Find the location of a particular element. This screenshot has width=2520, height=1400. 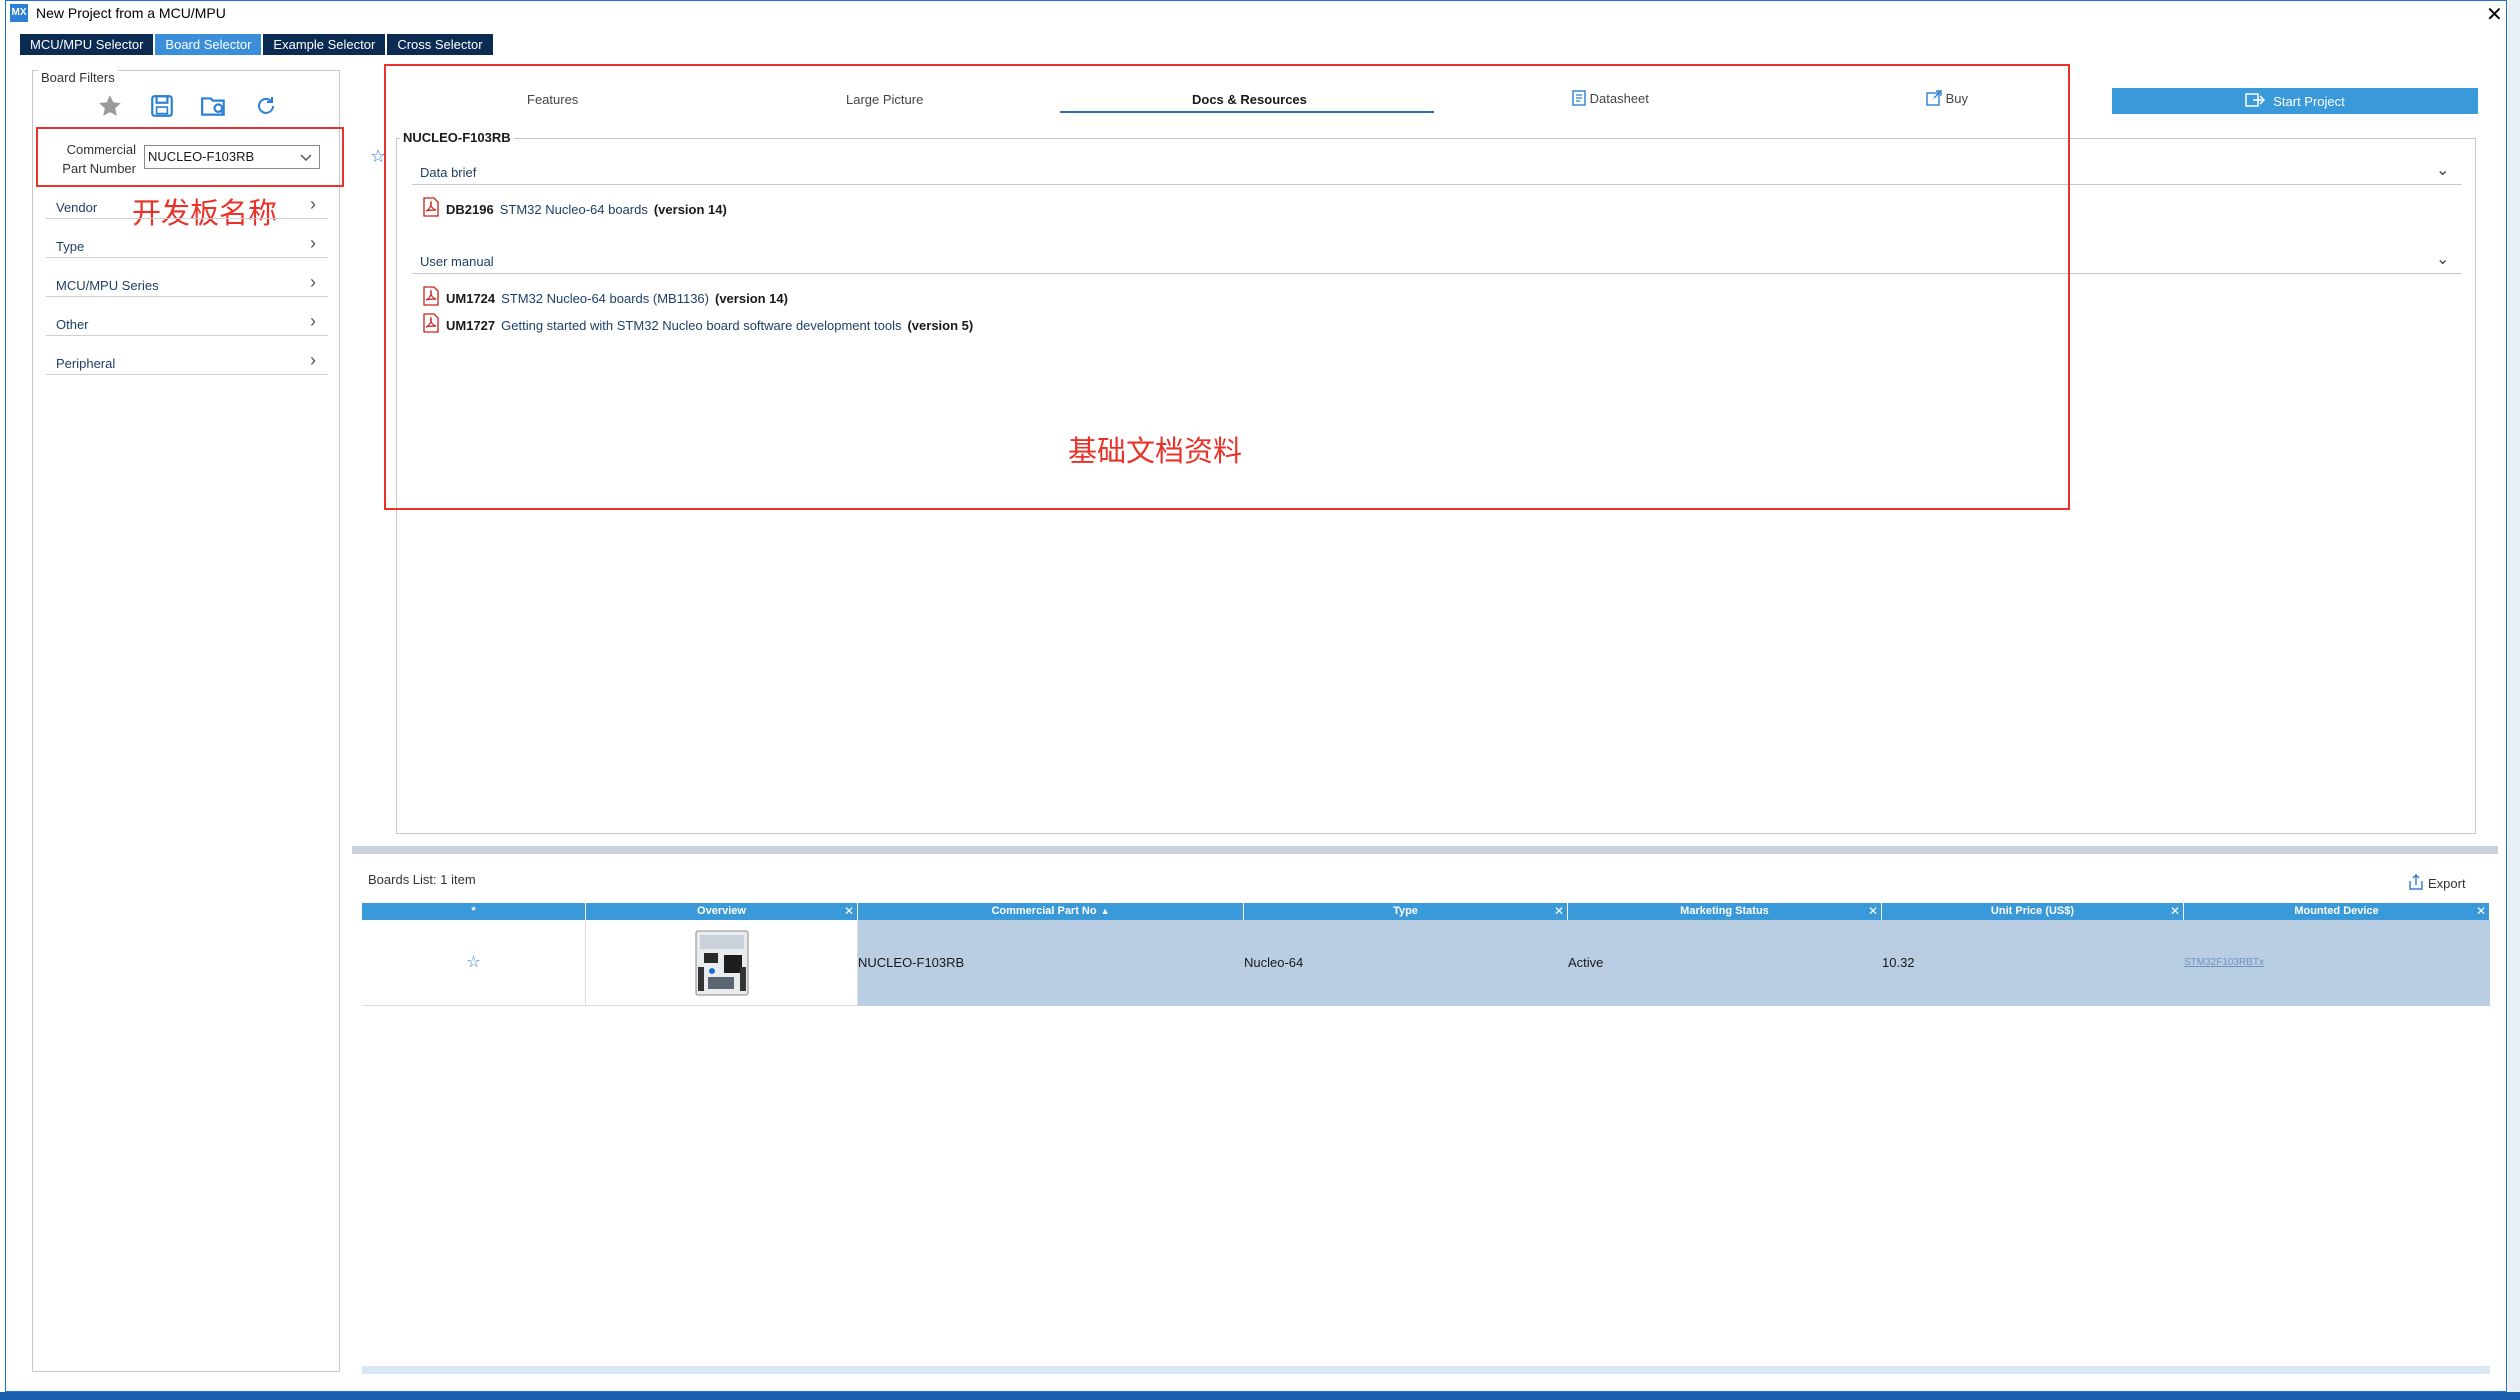

horizontal-scrollbar is located at coordinates (1426, 1370).